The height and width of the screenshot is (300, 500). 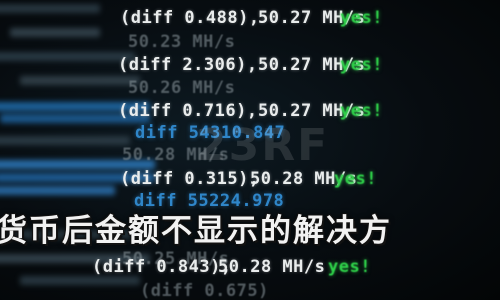 What do you see at coordinates (204, 290) in the screenshot?
I see `diff-value: (diff 0.675)` at bounding box center [204, 290].